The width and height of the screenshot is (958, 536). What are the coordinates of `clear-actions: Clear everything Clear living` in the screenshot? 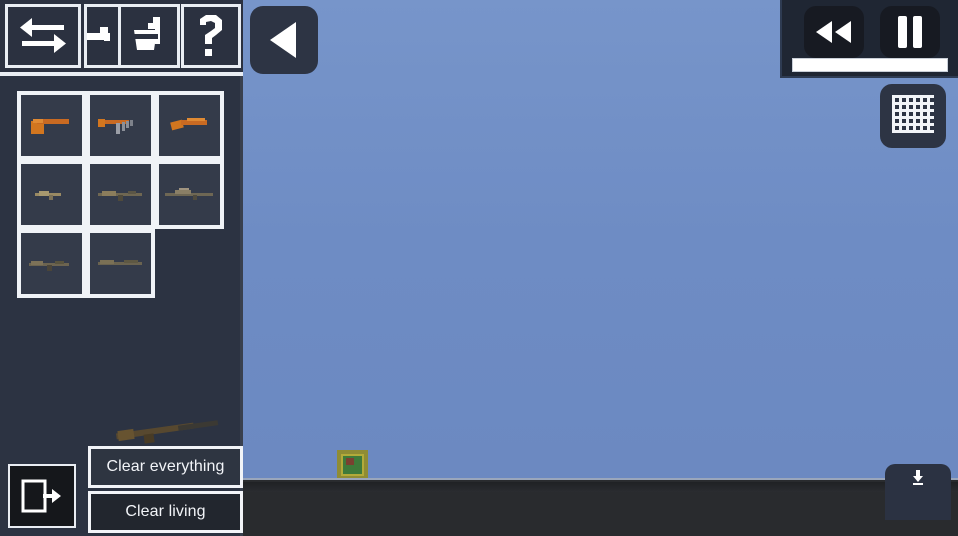 It's located at (165, 489).